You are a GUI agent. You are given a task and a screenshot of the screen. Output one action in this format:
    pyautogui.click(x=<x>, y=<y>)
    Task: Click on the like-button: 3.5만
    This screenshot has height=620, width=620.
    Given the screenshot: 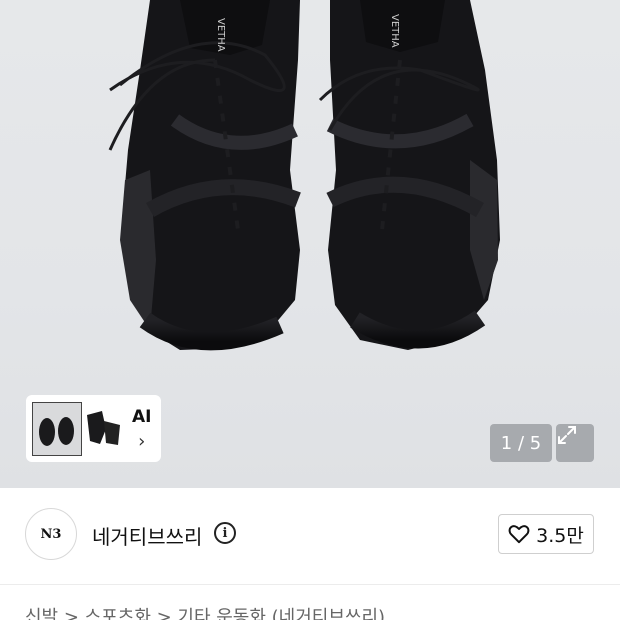 What is the action you would take?
    pyautogui.click(x=546, y=534)
    